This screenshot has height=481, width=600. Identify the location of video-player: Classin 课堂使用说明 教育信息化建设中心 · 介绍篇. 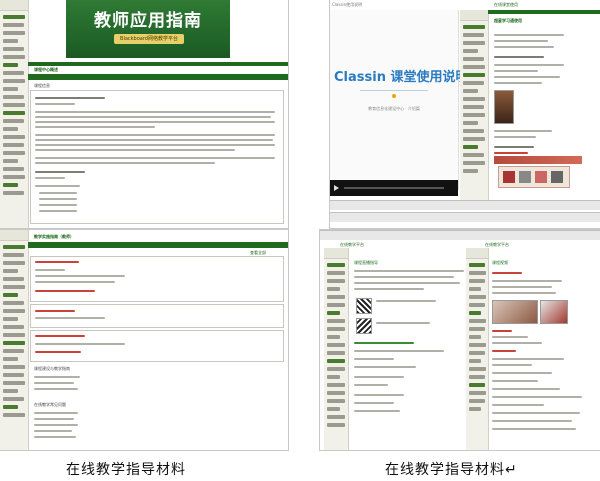
(399, 100).